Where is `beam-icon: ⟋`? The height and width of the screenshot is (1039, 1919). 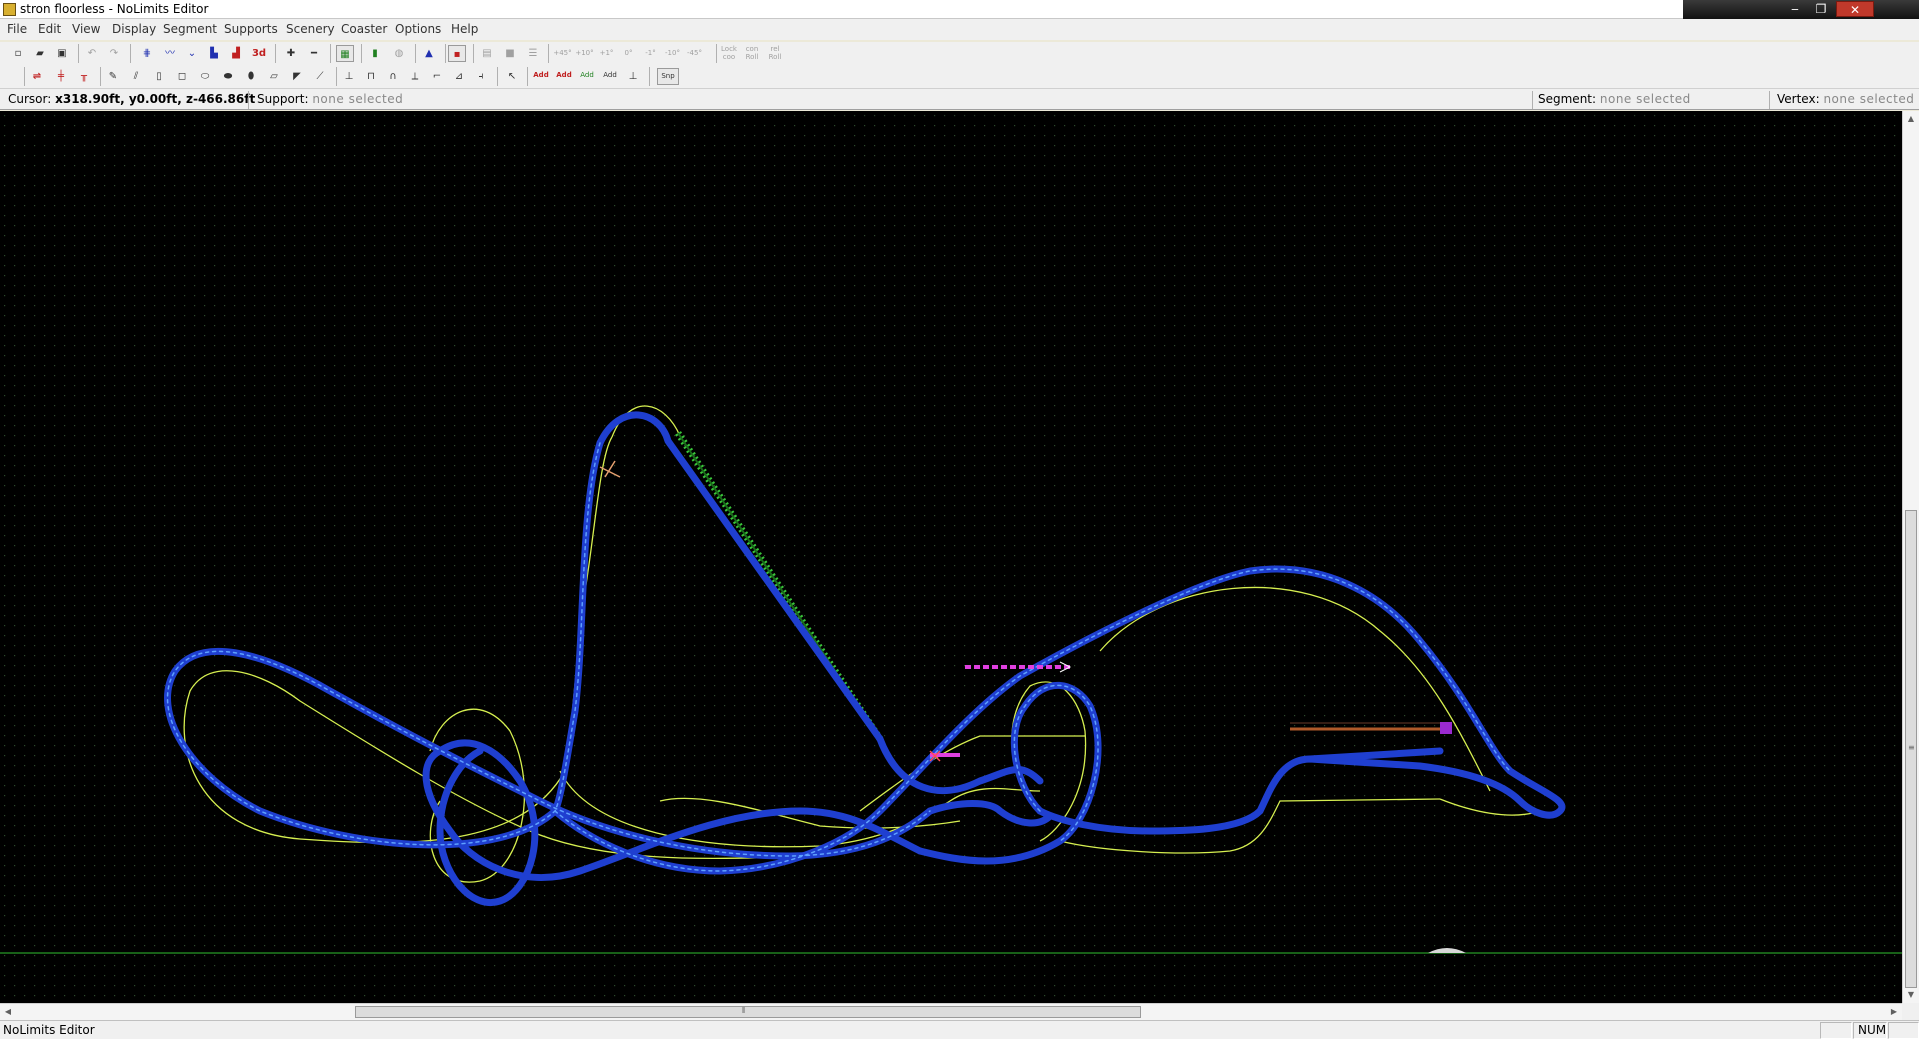 beam-icon: ⟋ is located at coordinates (320, 76).